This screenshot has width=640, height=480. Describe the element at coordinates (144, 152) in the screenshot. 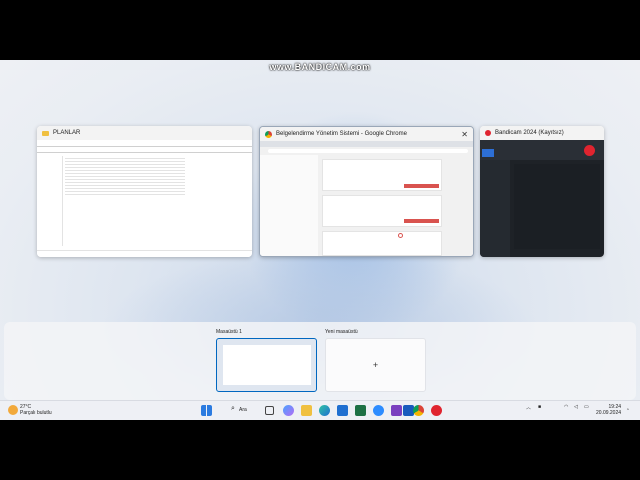

I see `explorer-address-line` at that location.